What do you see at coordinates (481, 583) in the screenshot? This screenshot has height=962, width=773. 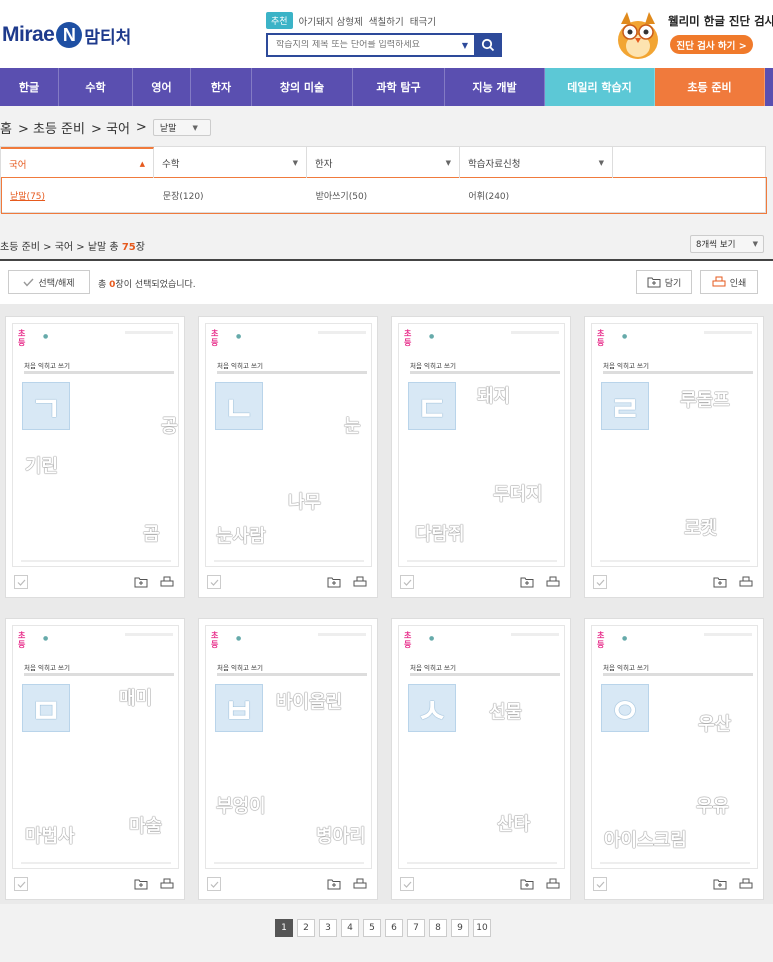 I see `card-actions` at bounding box center [481, 583].